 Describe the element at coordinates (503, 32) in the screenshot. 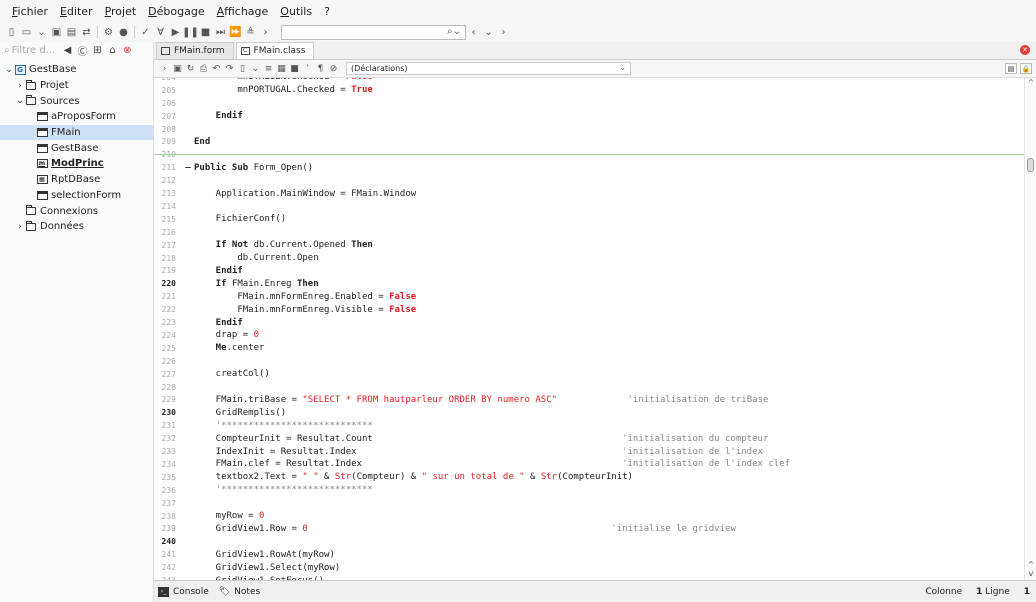

I see `forward-icon: ›` at that location.